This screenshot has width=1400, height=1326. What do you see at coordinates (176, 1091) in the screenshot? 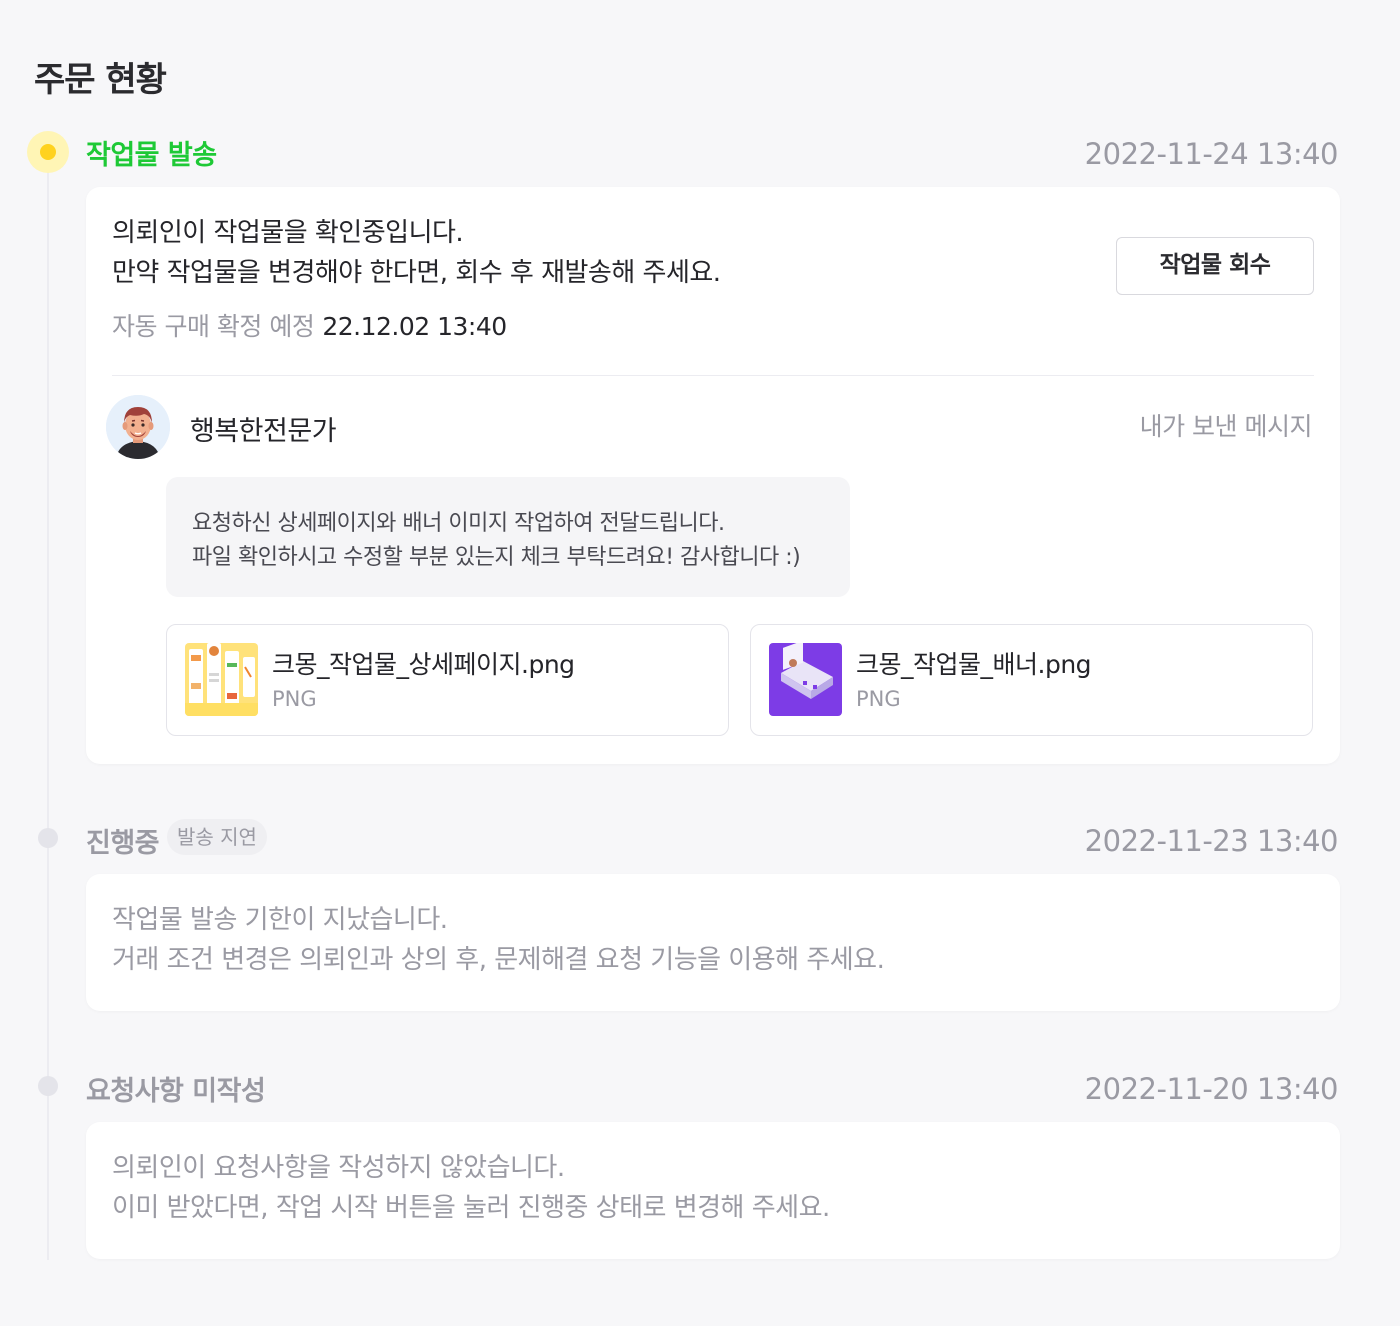
I see `step-title-request-missing: 요청사항 미작성` at bounding box center [176, 1091].